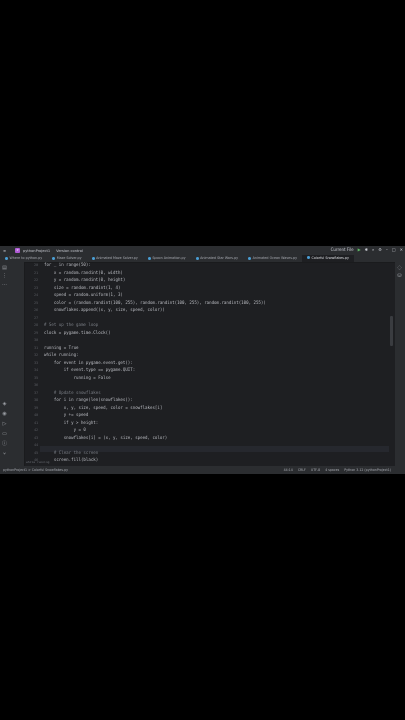 The height and width of the screenshot is (720, 405). I want to click on terminal-icon: ▭, so click(4, 434).